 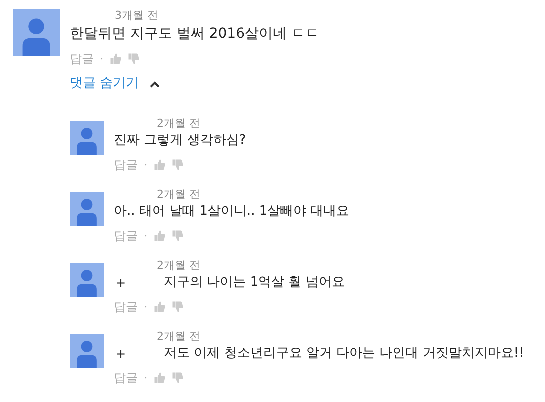 I want to click on comment-time: 3개월 전, so click(x=136, y=16).